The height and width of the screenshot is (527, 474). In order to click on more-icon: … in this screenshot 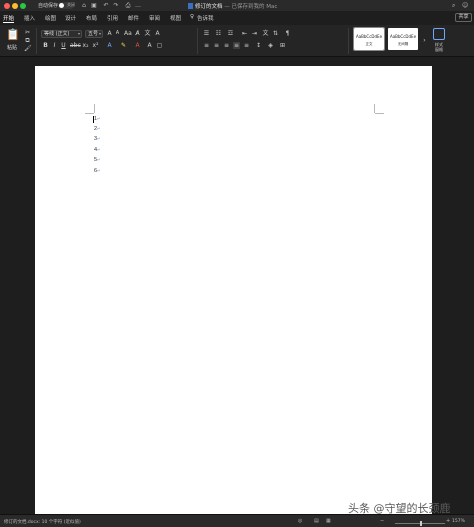, I will do `click(138, 5)`.